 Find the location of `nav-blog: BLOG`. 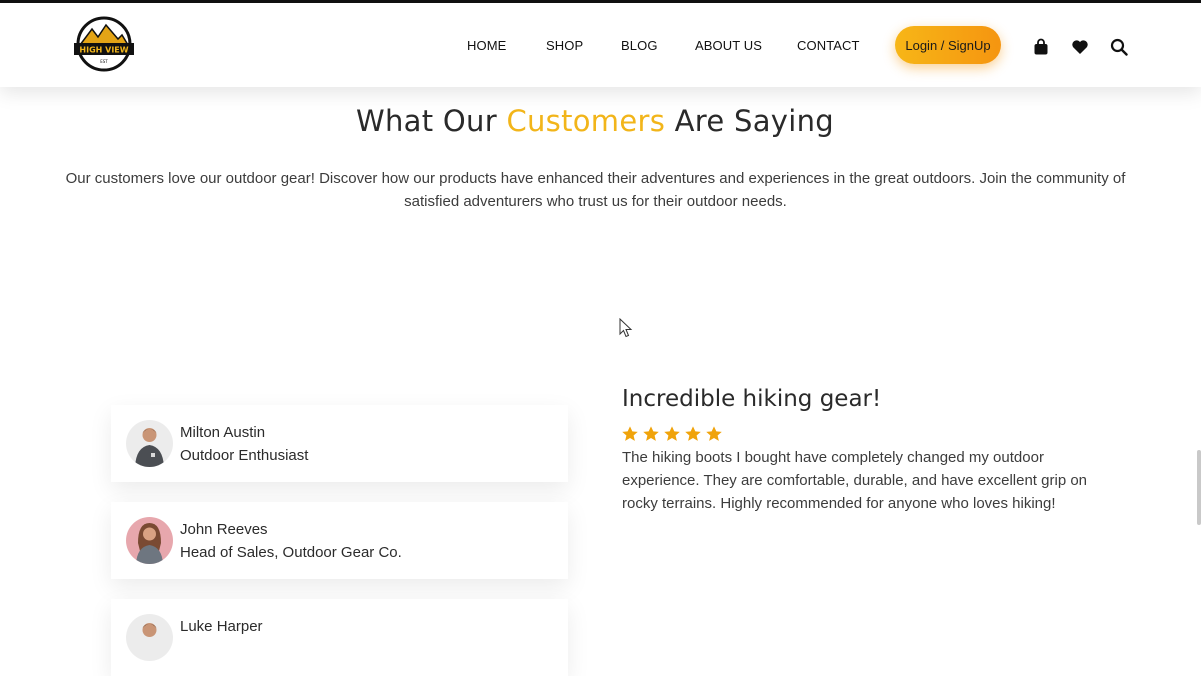

nav-blog: BLOG is located at coordinates (639, 45).